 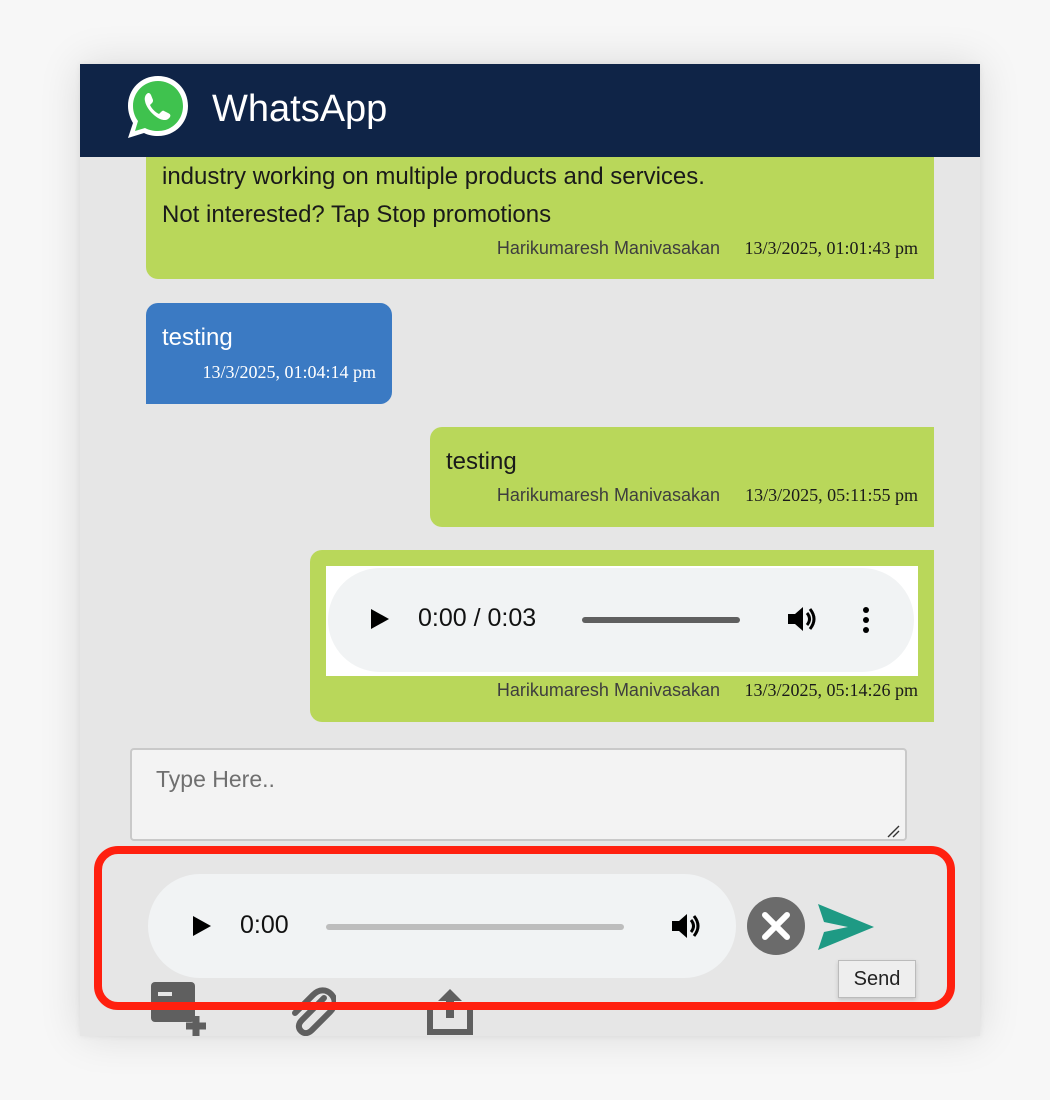 I want to click on recording-time-display: 0:00, so click(x=264, y=925).